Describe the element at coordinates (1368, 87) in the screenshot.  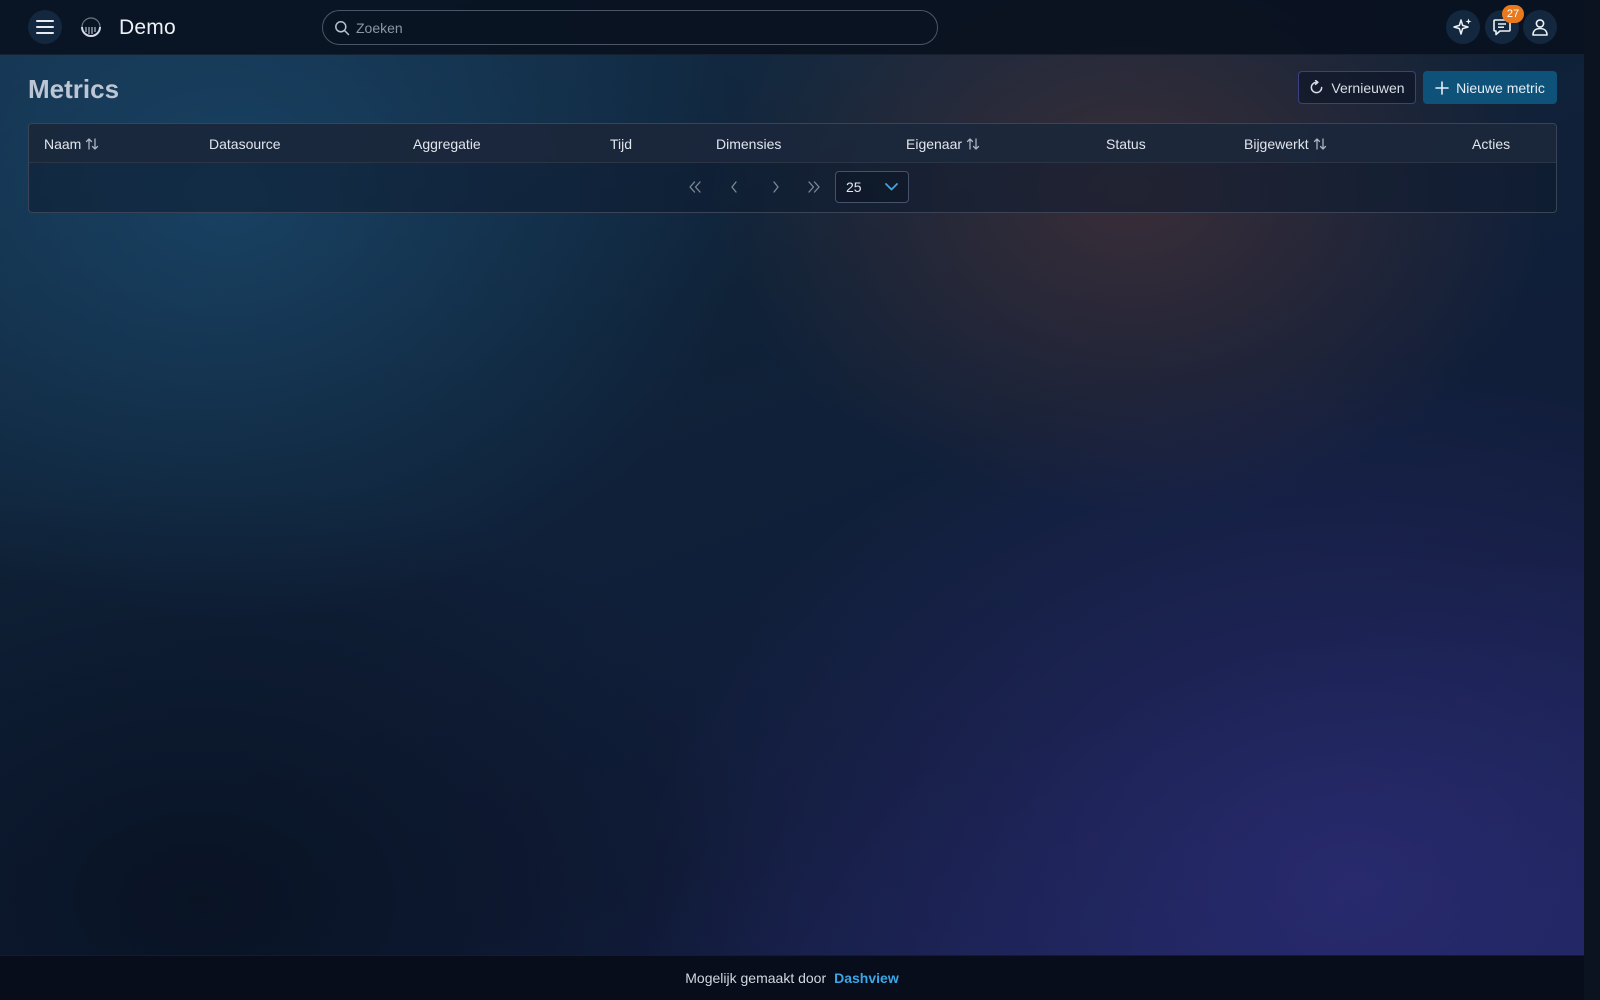
I see `refresh-button-label: Vernieuwen` at that location.